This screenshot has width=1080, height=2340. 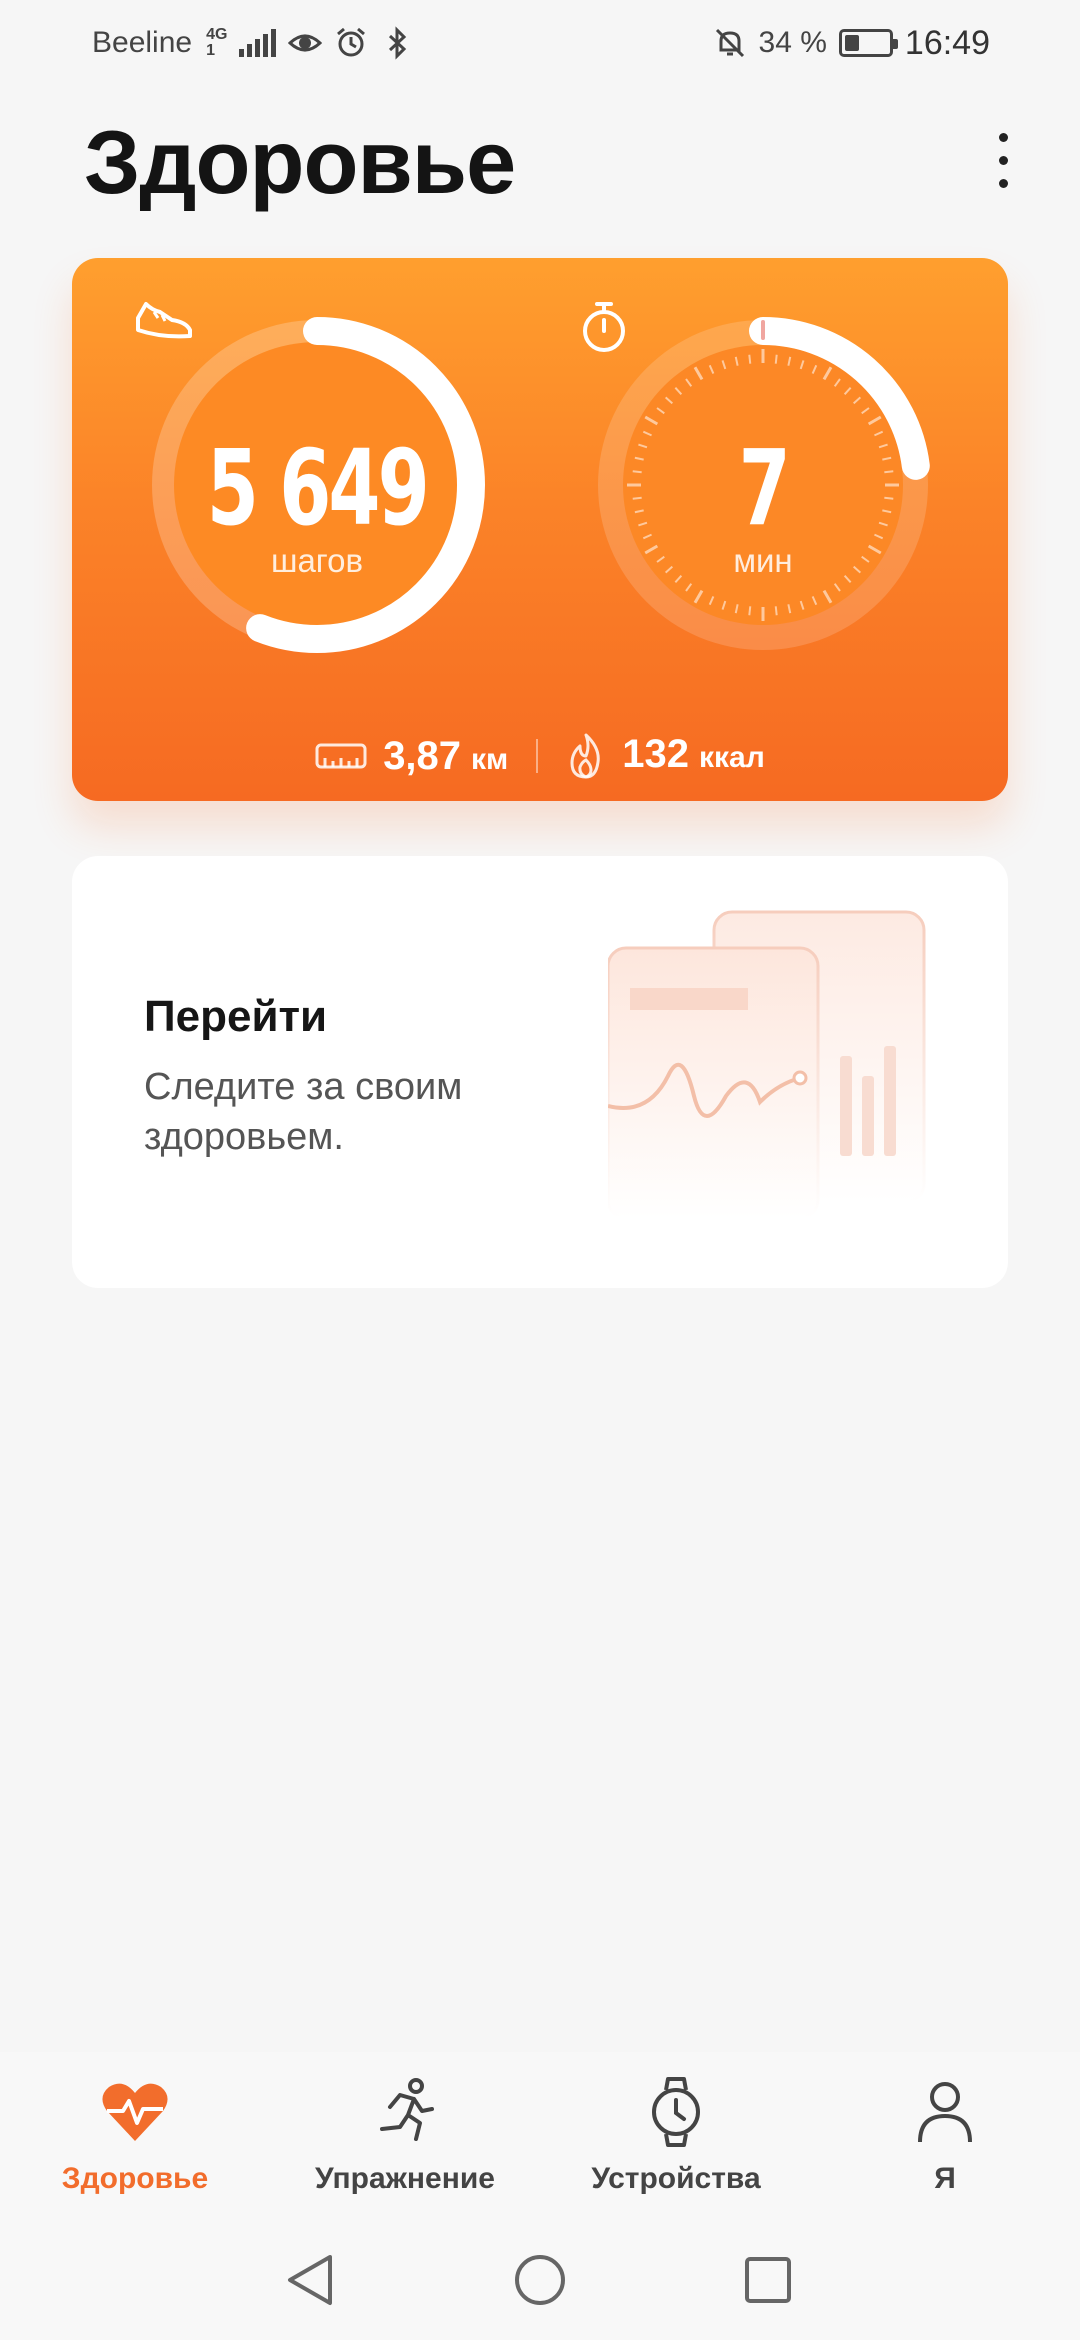 I want to click on steps-center: 5 649 шагов, so click(x=317, y=485).